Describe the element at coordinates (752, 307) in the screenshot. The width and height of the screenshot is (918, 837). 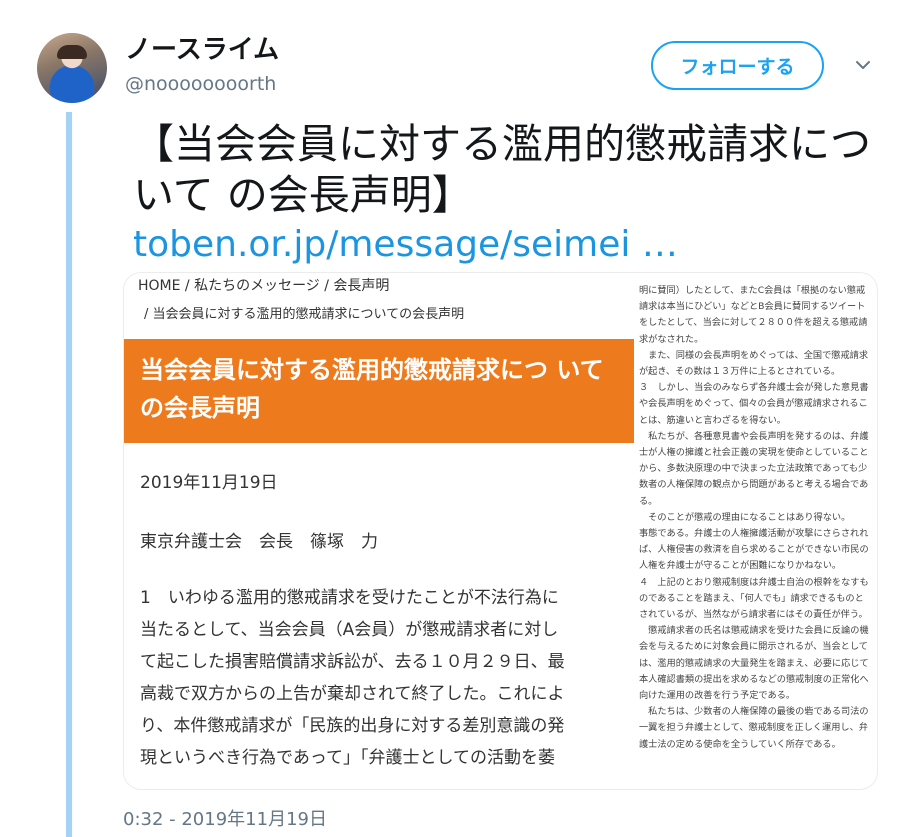
I see `right-column-line: 請求は本当にひどい」などとB会員に賛同するツイート` at that location.